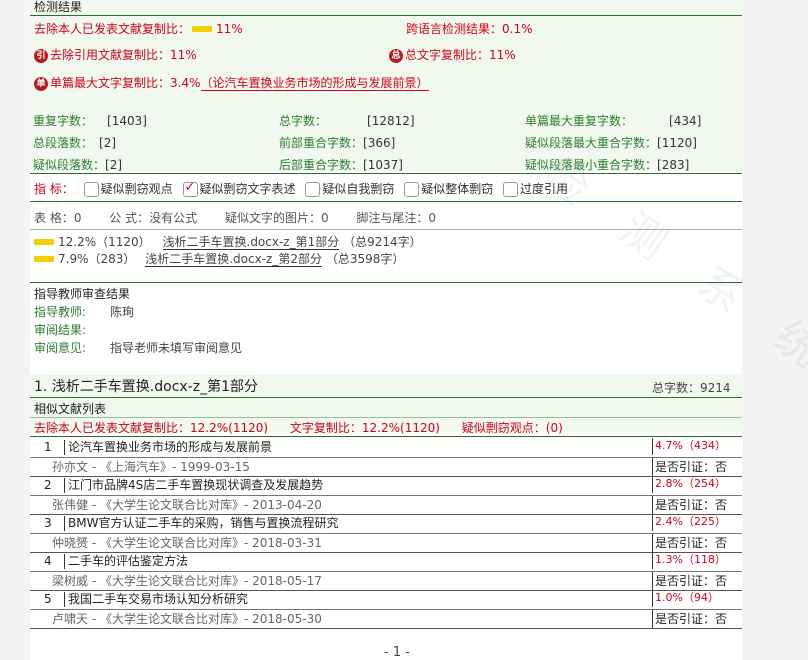 This screenshot has height=660, width=808. I want to click on cite-badge-icon: 引, so click(41, 55).